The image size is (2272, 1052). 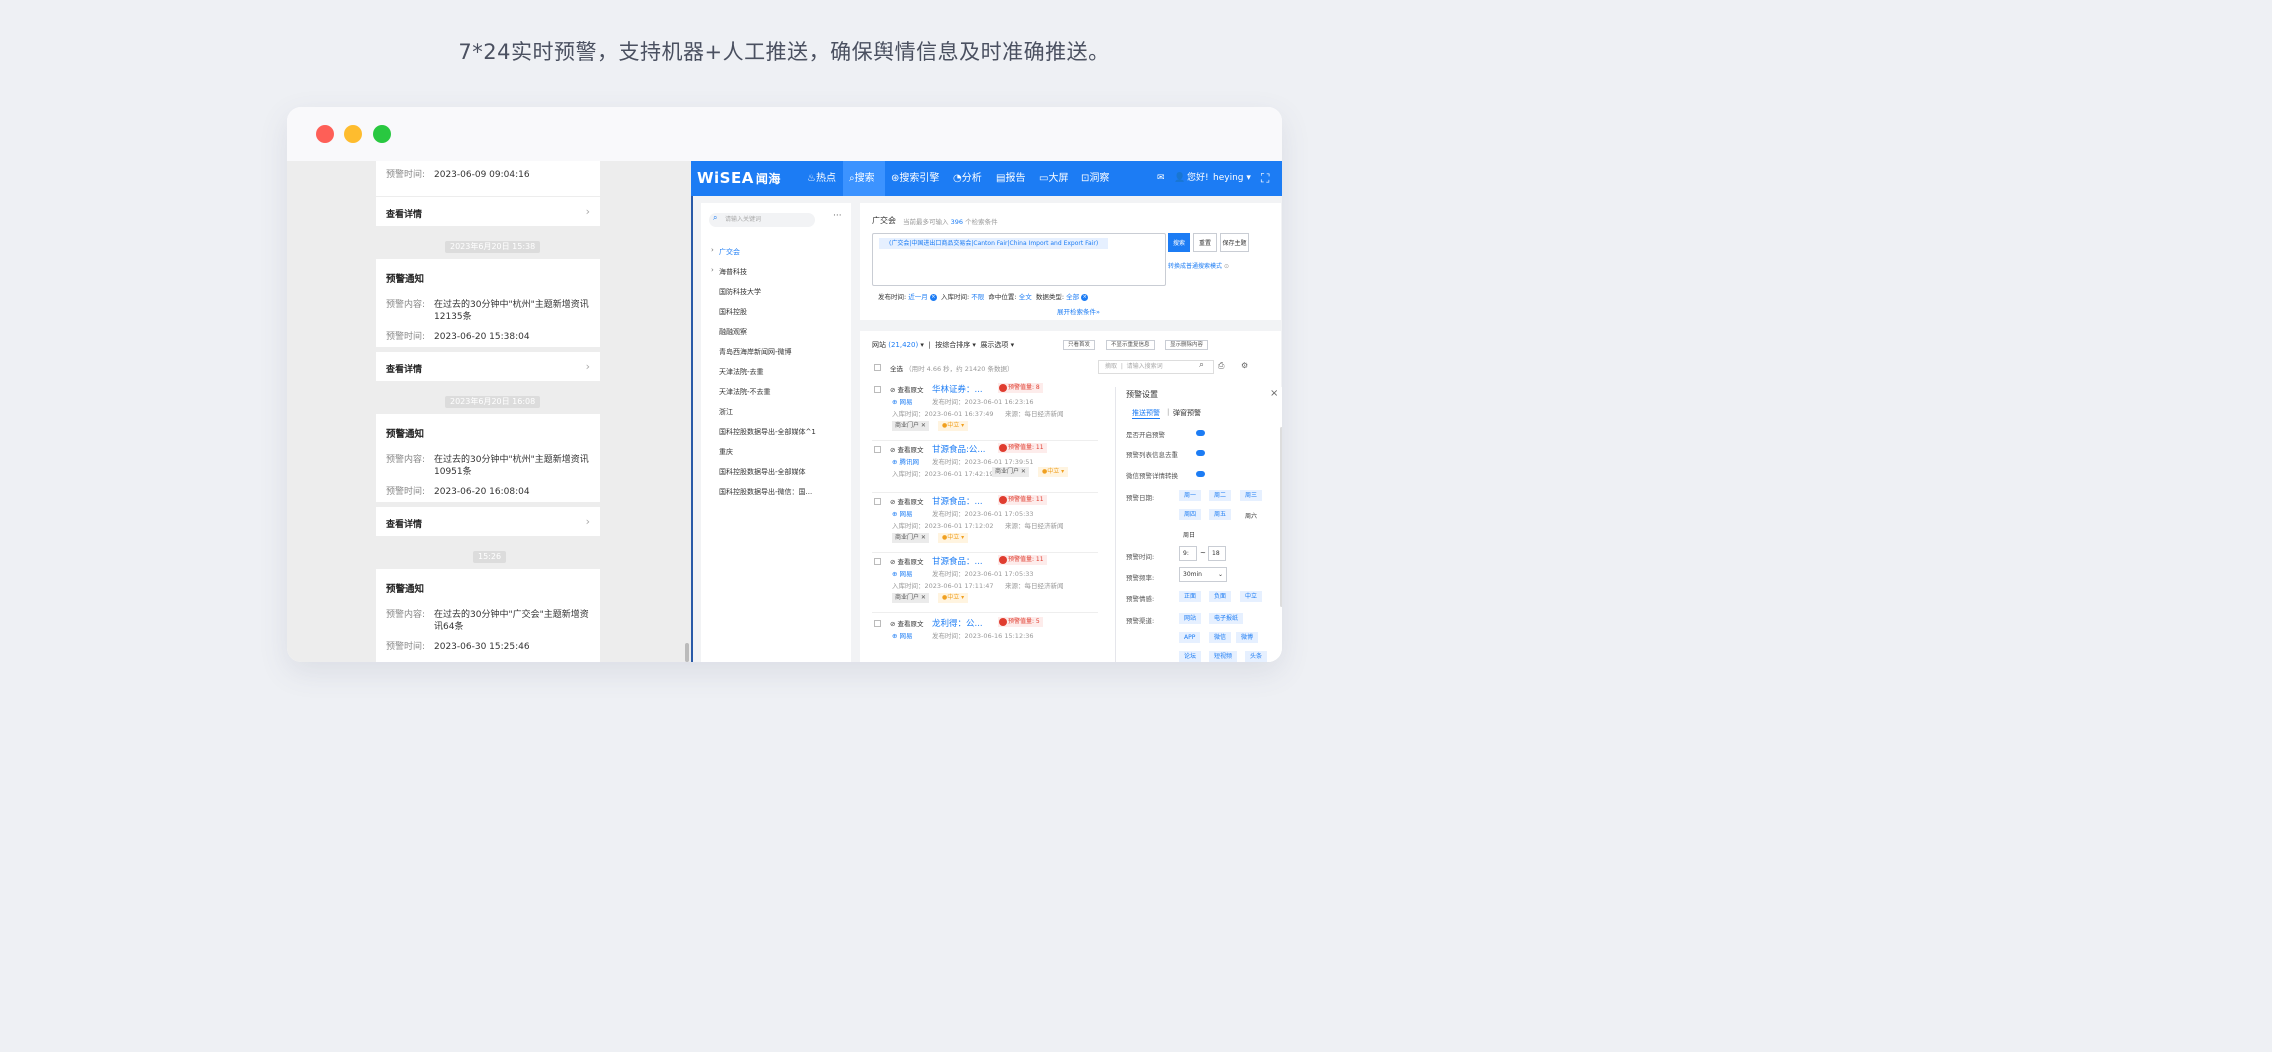 I want to click on nav-analysis: ◔分析, so click(x=971, y=178).